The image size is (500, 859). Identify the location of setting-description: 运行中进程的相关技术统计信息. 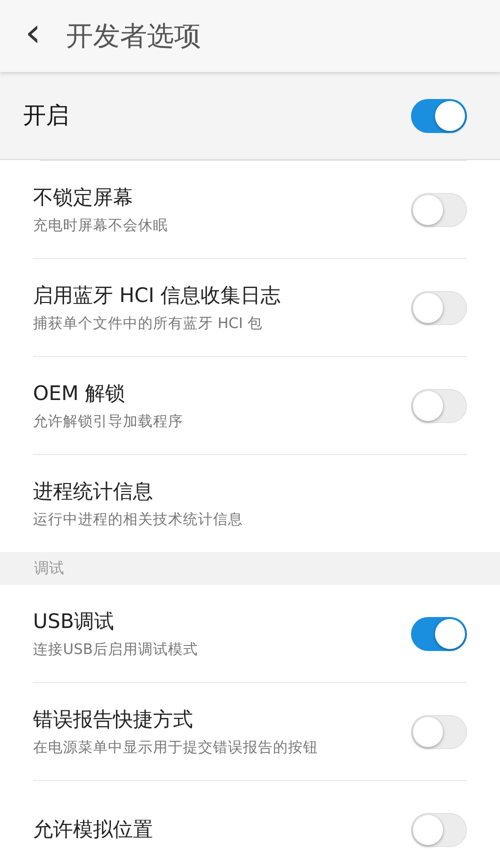
(138, 520).